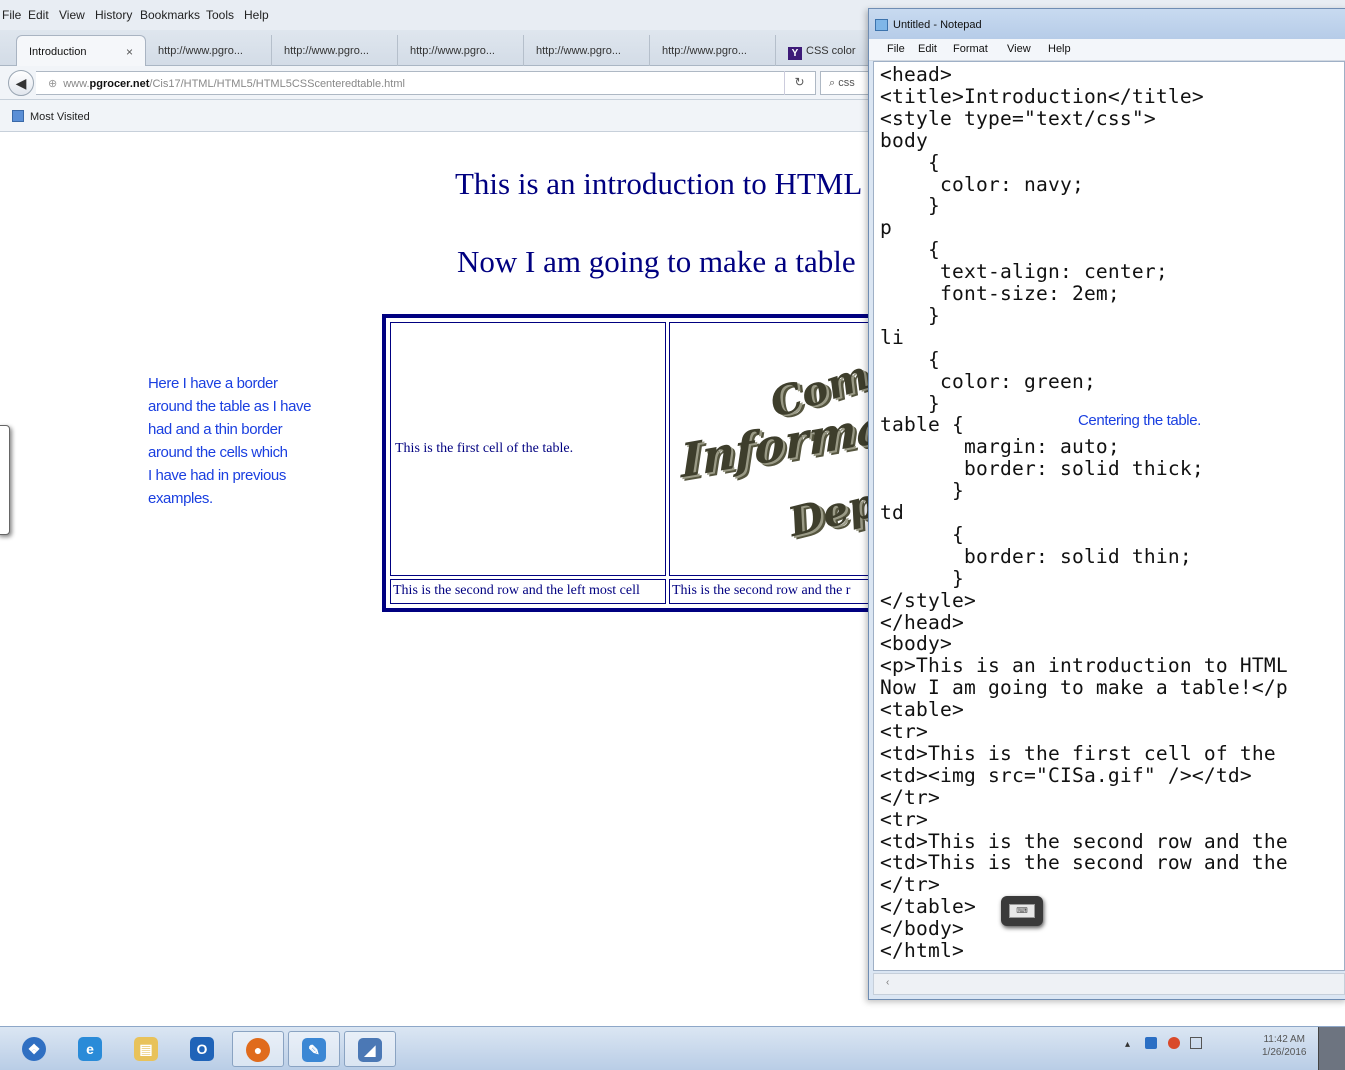 The image size is (1345, 1070). What do you see at coordinates (1150, 1043) in the screenshot?
I see `network-icon` at bounding box center [1150, 1043].